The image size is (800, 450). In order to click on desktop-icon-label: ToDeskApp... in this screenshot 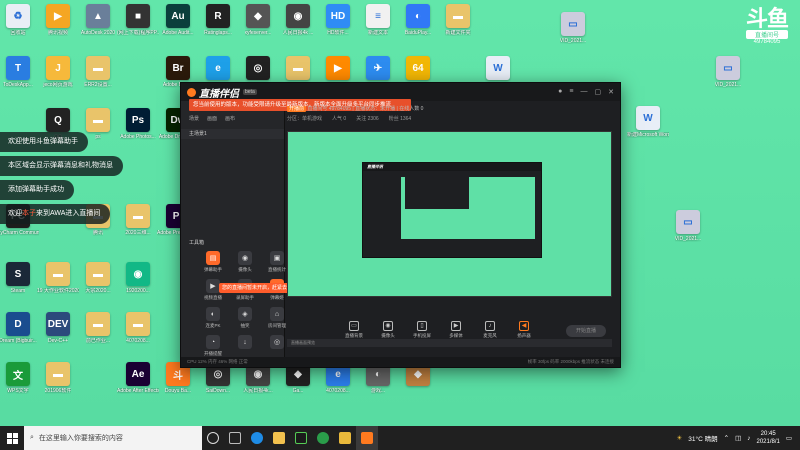, I will do `click(18, 85)`.